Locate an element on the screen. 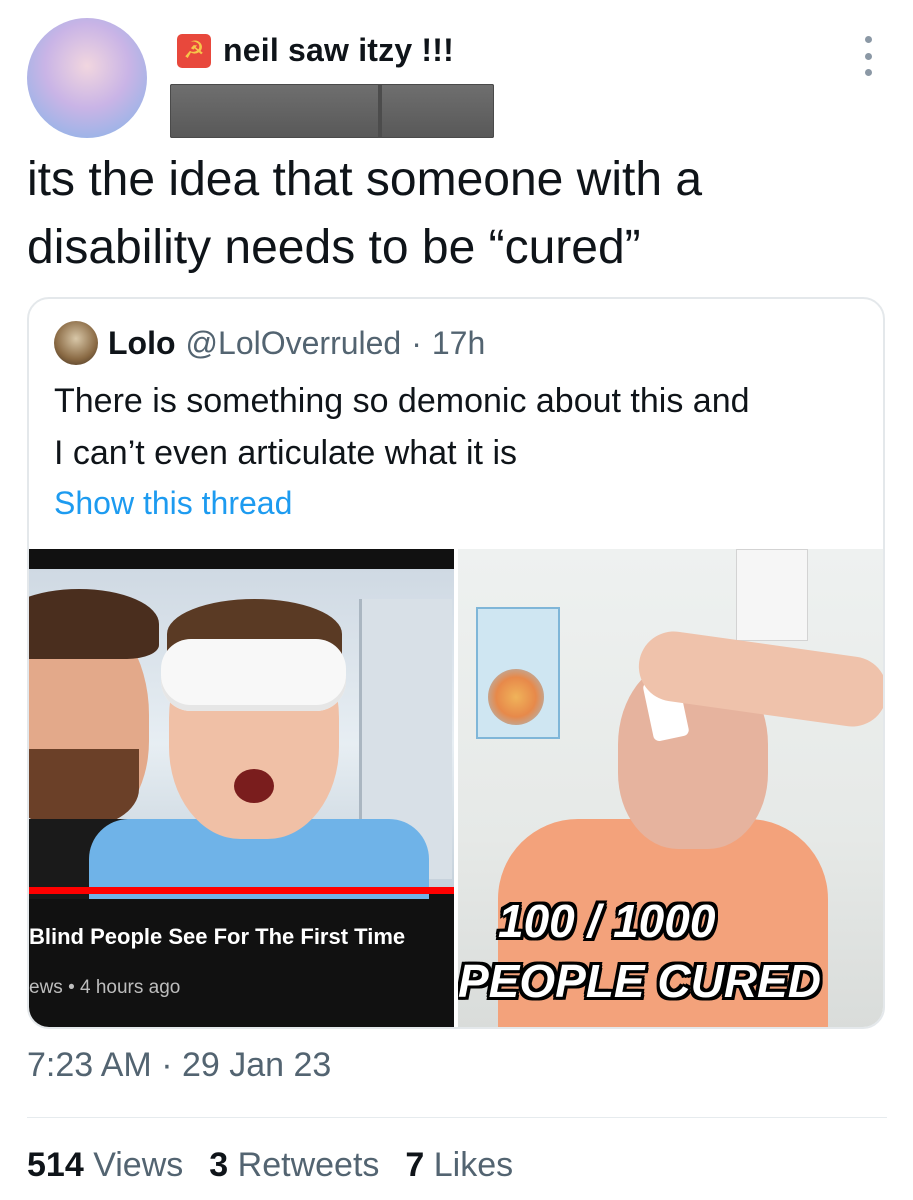 The height and width of the screenshot is (1200, 913). thumbnail-scene is located at coordinates (241, 734).